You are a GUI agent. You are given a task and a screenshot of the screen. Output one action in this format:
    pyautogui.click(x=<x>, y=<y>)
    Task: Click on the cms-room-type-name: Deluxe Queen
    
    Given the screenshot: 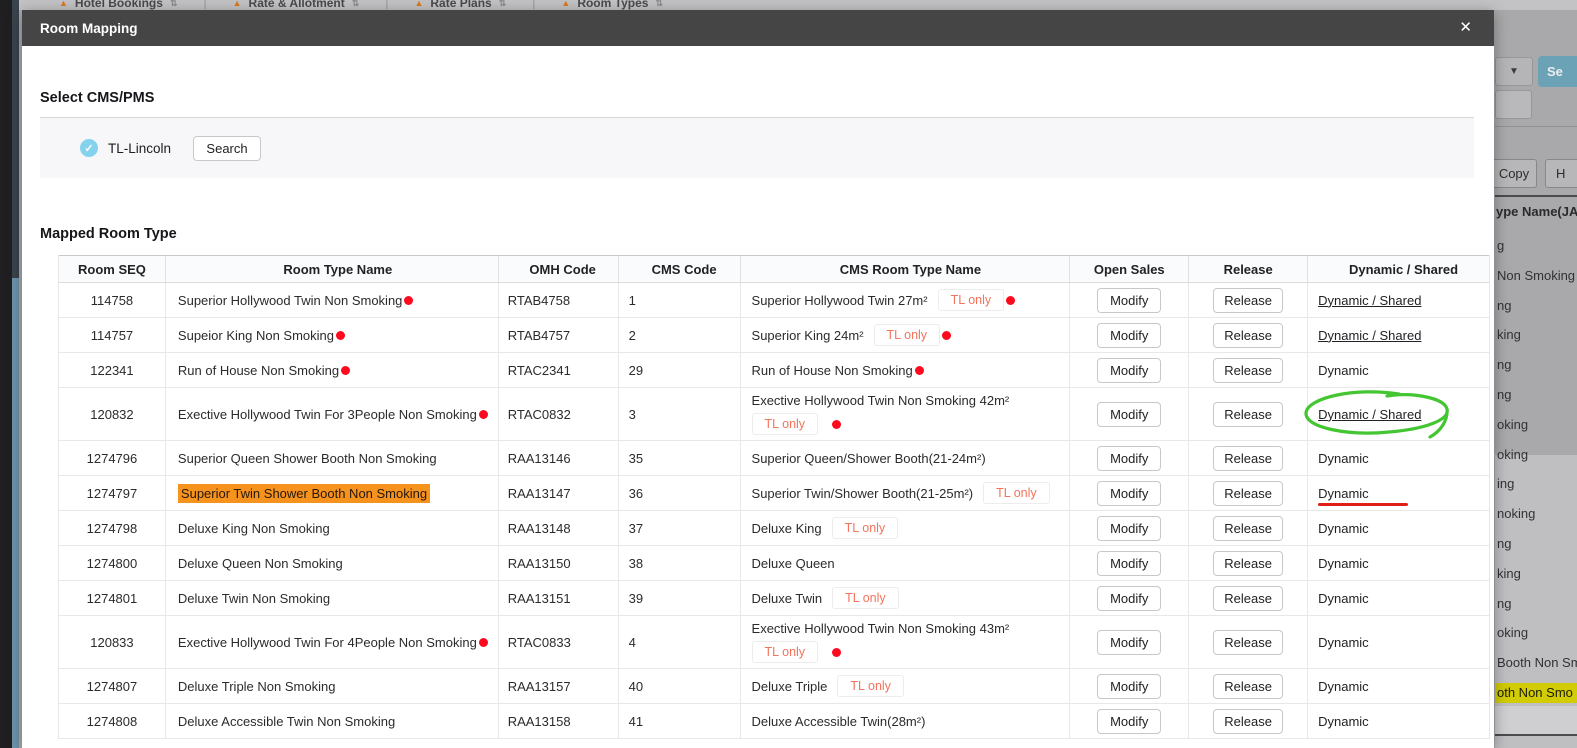 What is the action you would take?
    pyautogui.click(x=793, y=563)
    